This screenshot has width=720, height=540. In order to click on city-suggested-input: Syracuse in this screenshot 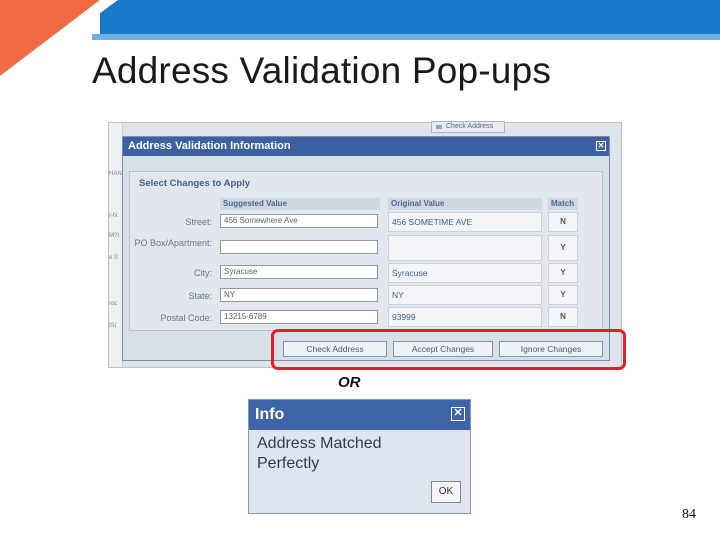, I will do `click(299, 272)`.